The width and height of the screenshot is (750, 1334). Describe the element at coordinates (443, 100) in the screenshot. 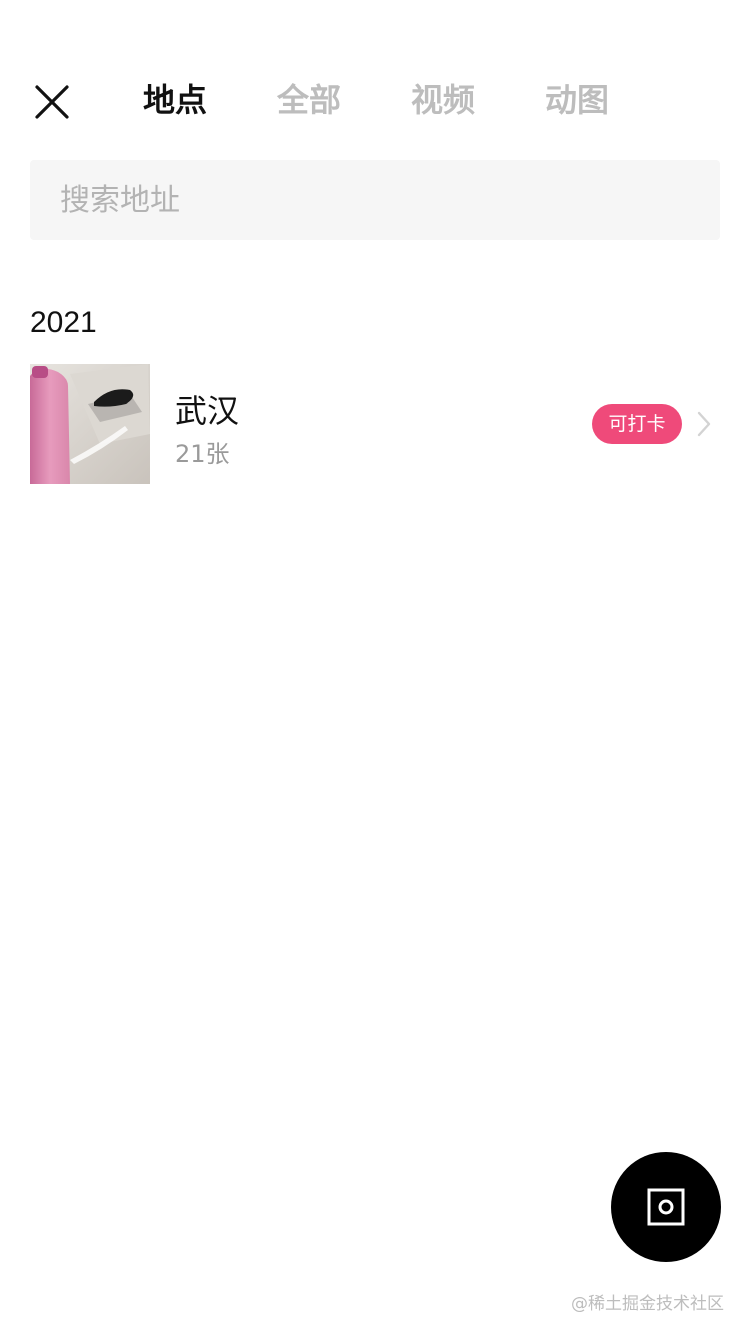

I see `tab-video: 视频` at that location.